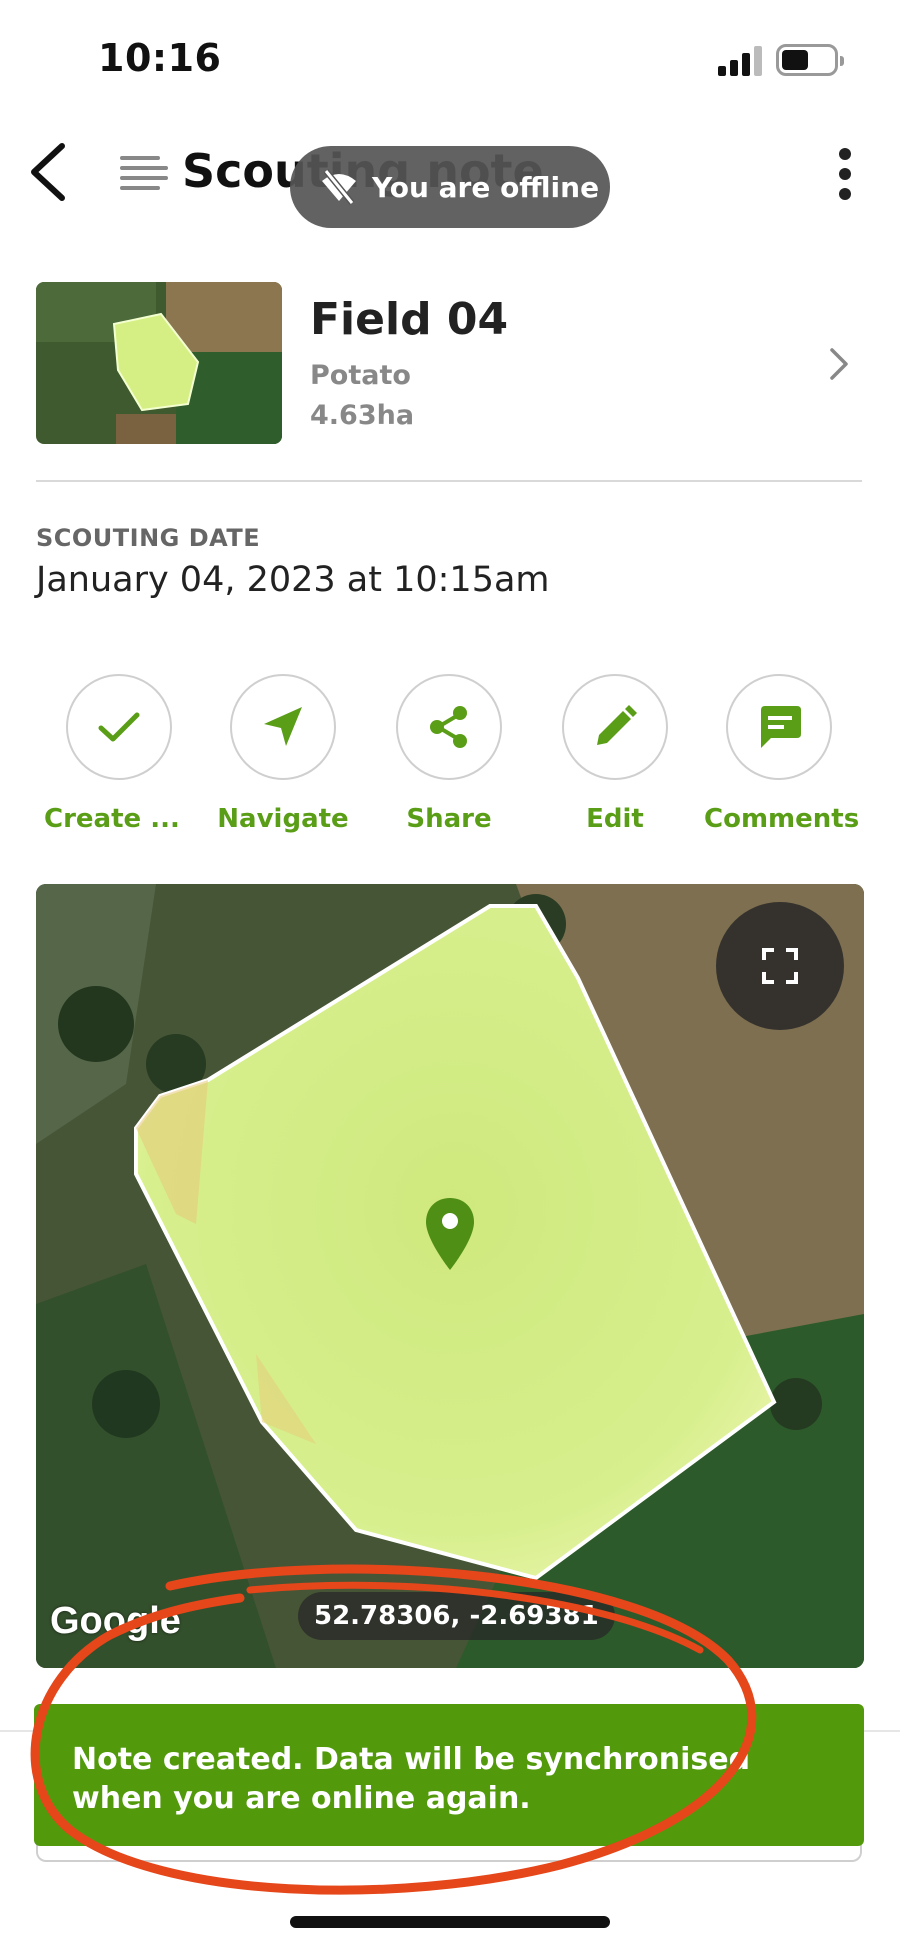 This screenshot has width=900, height=1949. Describe the element at coordinates (845, 174) in the screenshot. I see `more-menu-button` at that location.